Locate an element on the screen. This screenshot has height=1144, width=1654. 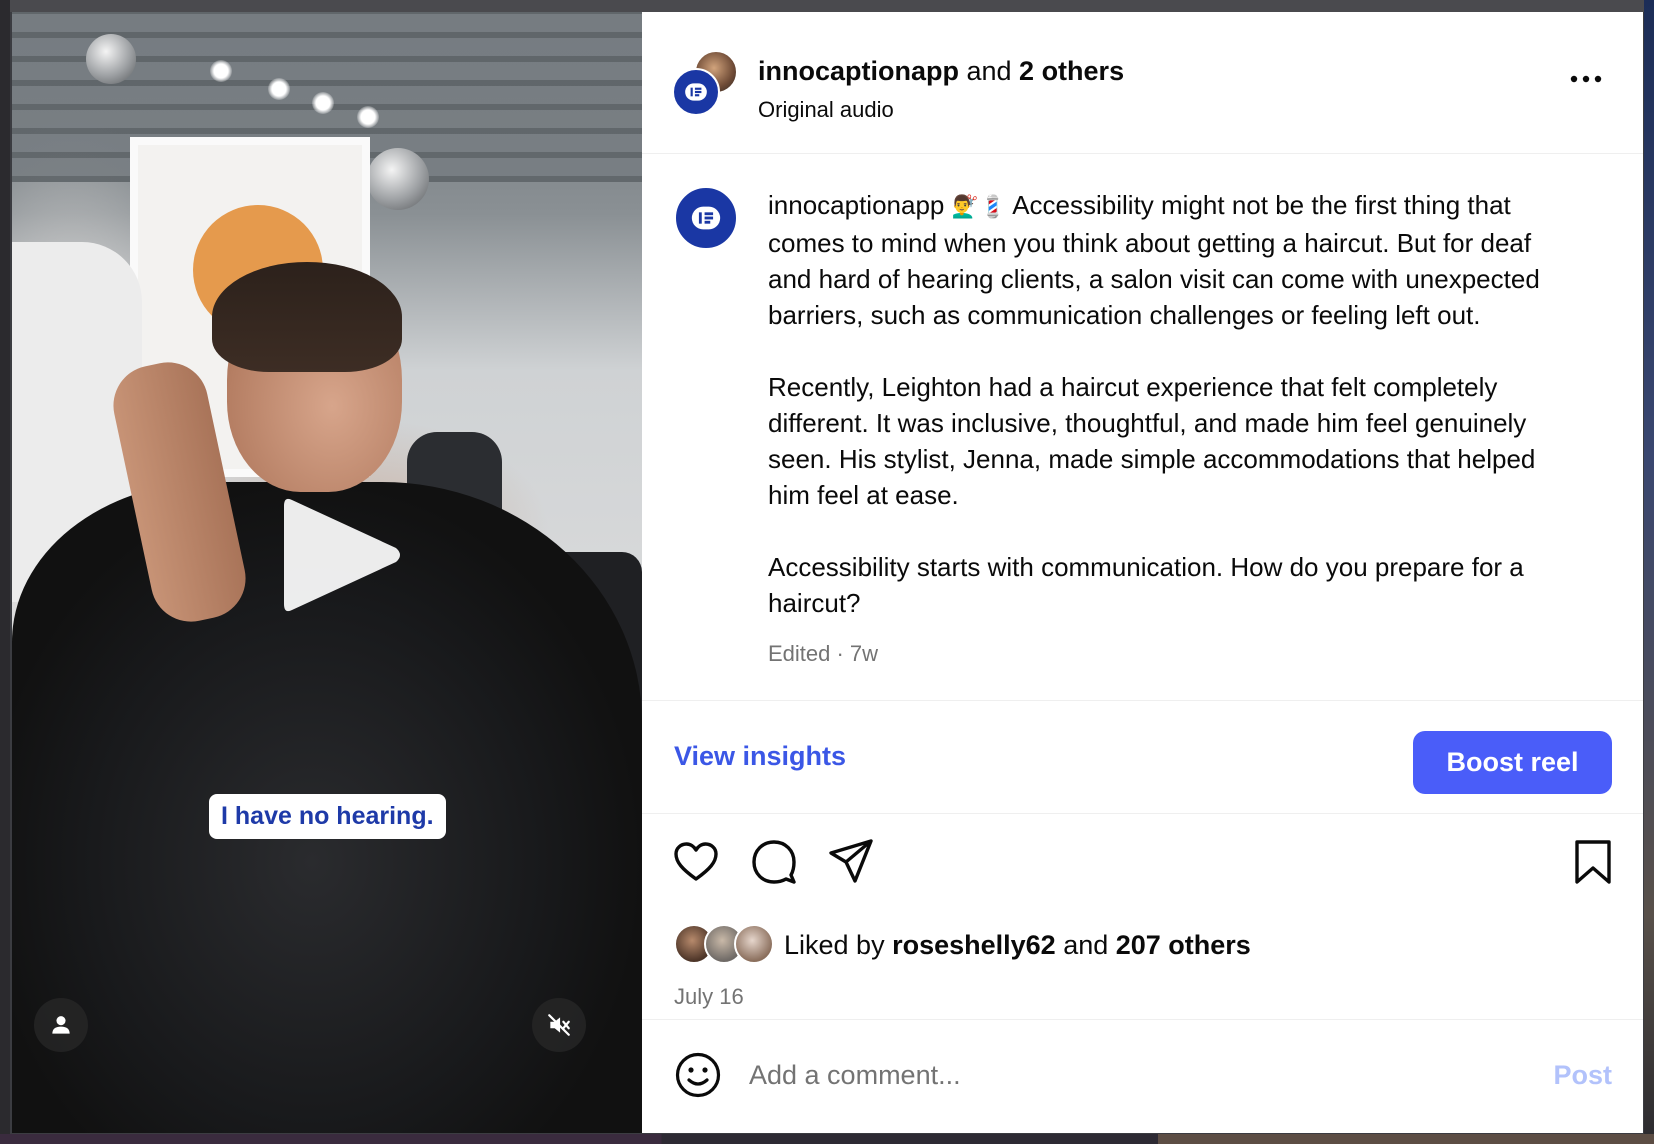
boost-reel-button: Boost reel is located at coordinates (1512, 762).